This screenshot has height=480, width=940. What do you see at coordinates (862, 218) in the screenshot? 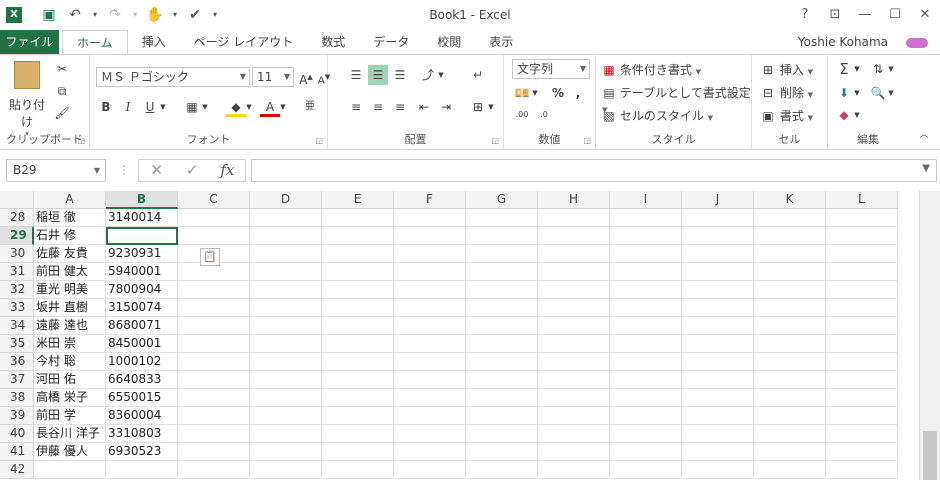
I see `cell-l28` at bounding box center [862, 218].